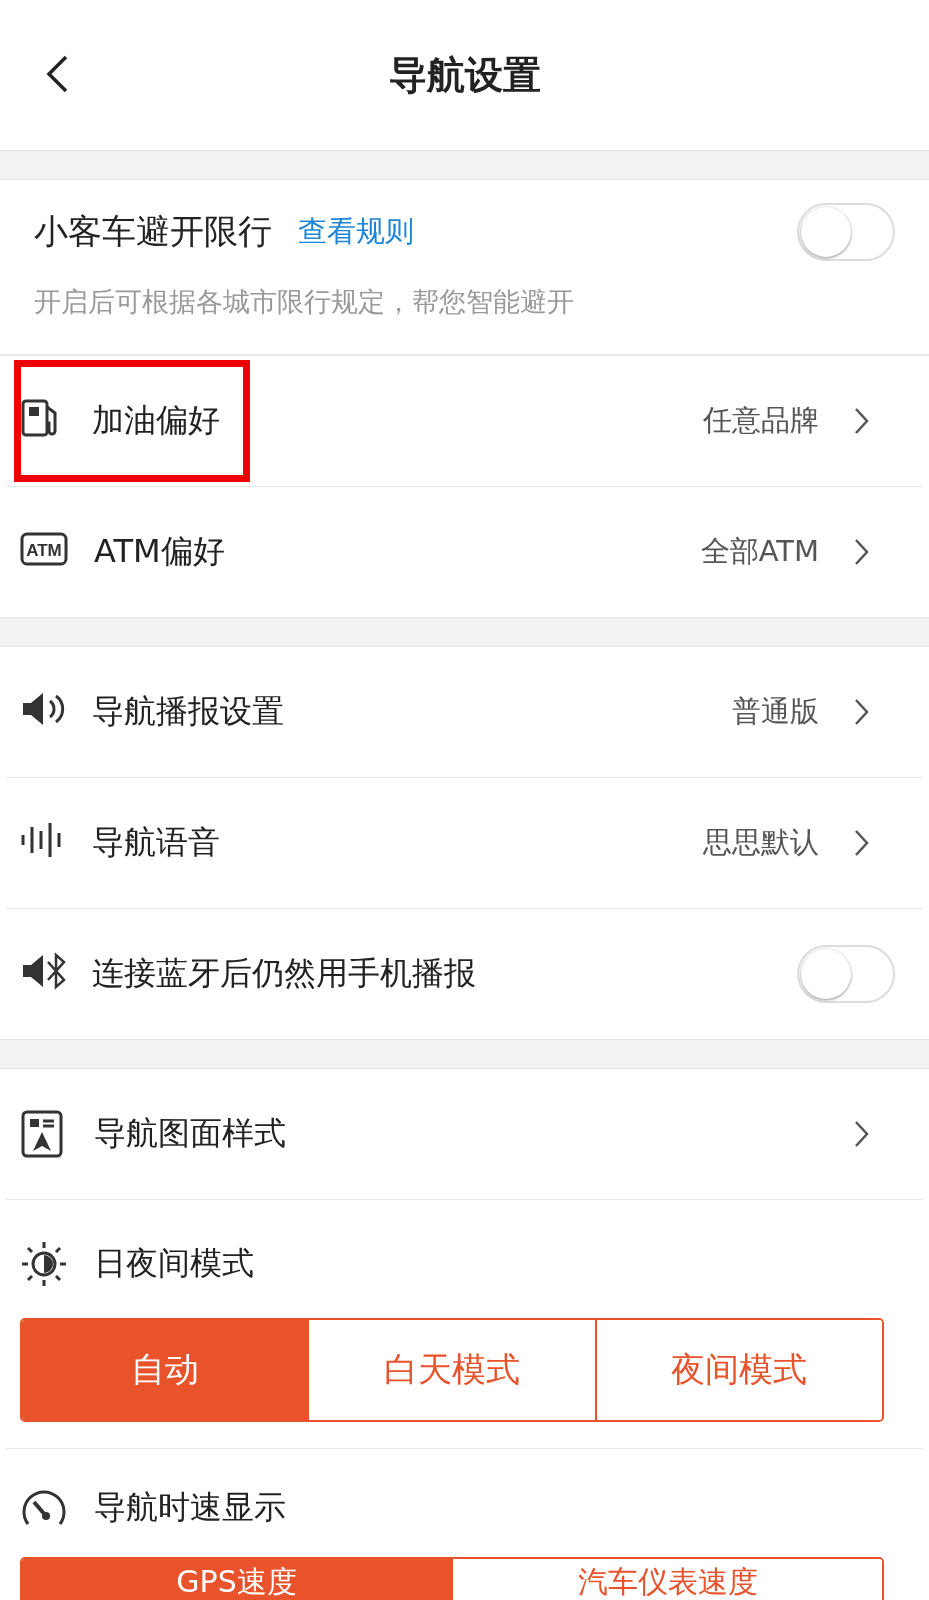  I want to click on settings-item: 导航语音 思思默认, so click(464, 843).